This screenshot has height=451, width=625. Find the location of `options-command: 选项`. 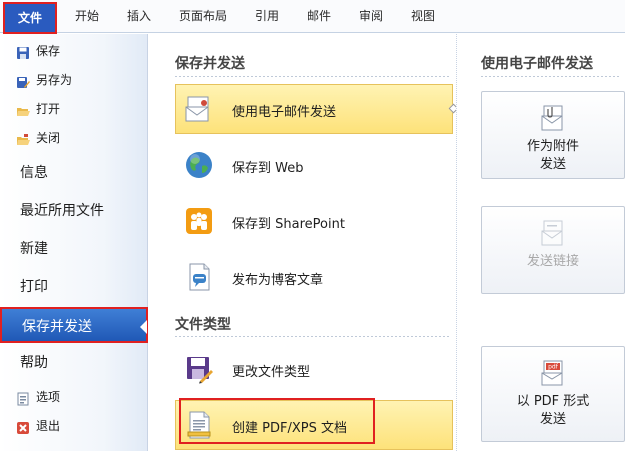

options-command: 选项 is located at coordinates (38, 397).